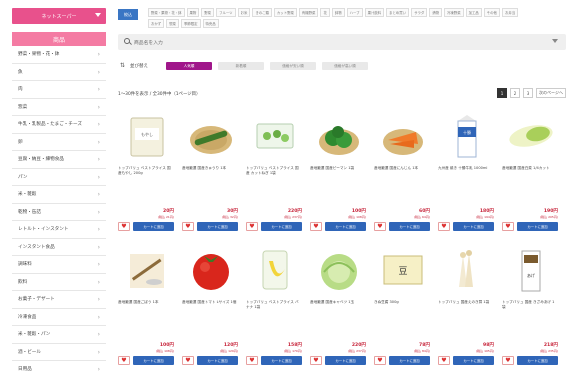 This screenshot has width=574, height=376. Describe the element at coordinates (467, 177) in the screenshot. I see `product-card: 十勝 九州産 焼き 十勝牛乳 1000ml 180円 (税込 194円) ♥ カートに追加` at that location.